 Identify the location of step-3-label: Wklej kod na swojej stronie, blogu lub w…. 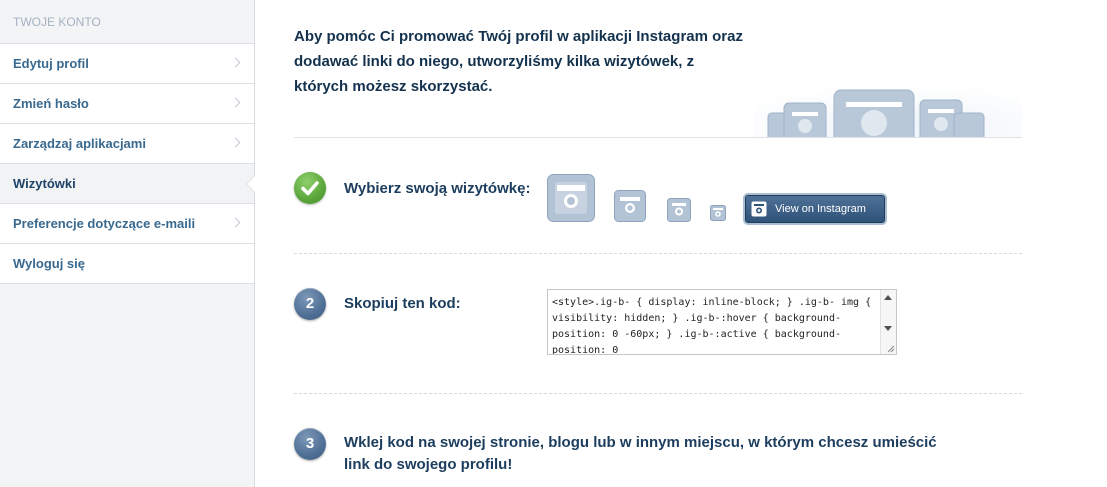
(640, 453).